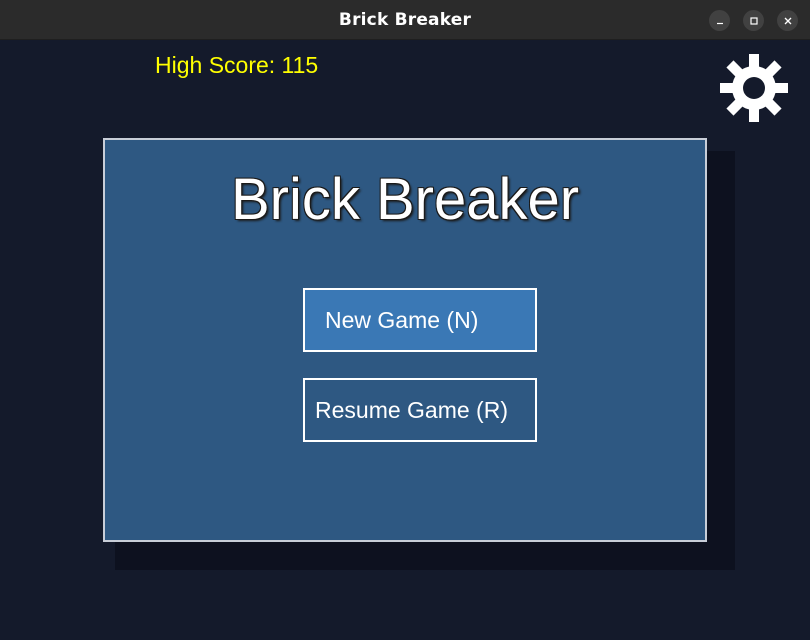 The image size is (810, 640). I want to click on gear-icon, so click(754, 88).